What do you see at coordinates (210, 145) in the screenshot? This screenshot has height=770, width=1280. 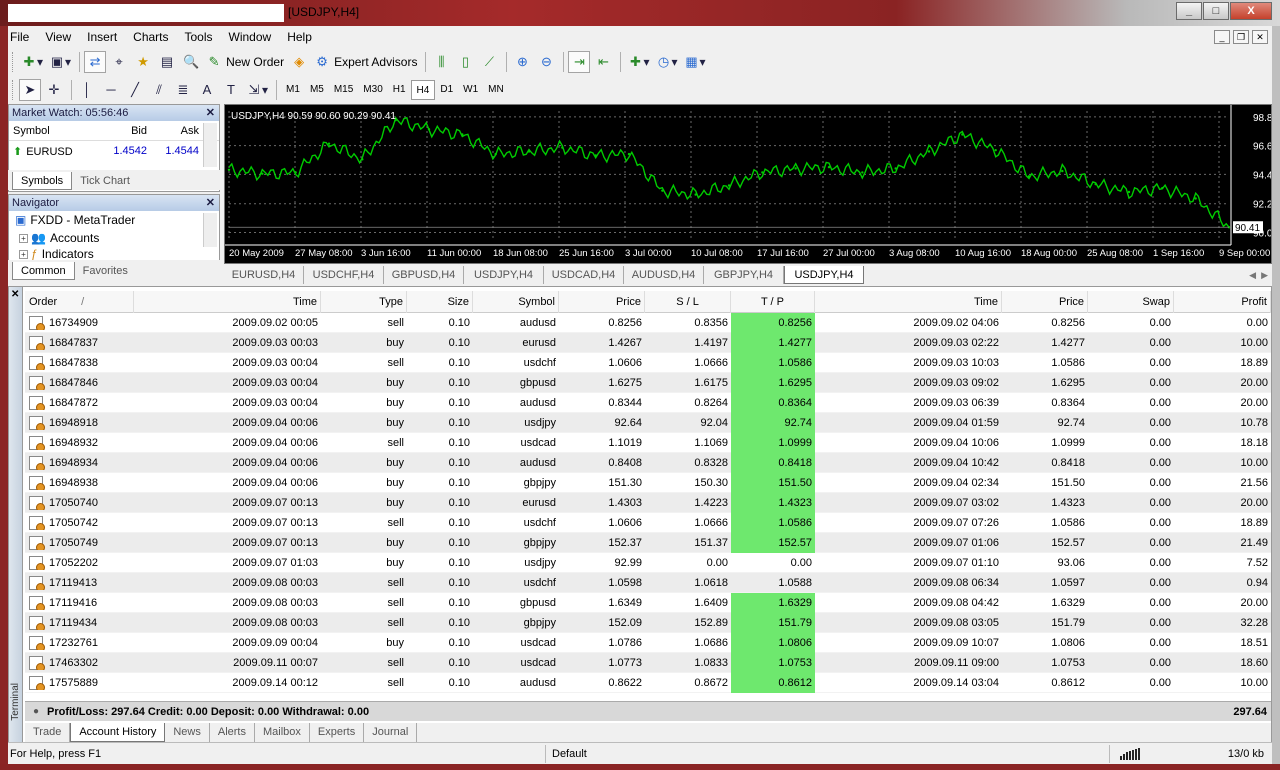 I see `market-watch-scrollbar` at bounding box center [210, 145].